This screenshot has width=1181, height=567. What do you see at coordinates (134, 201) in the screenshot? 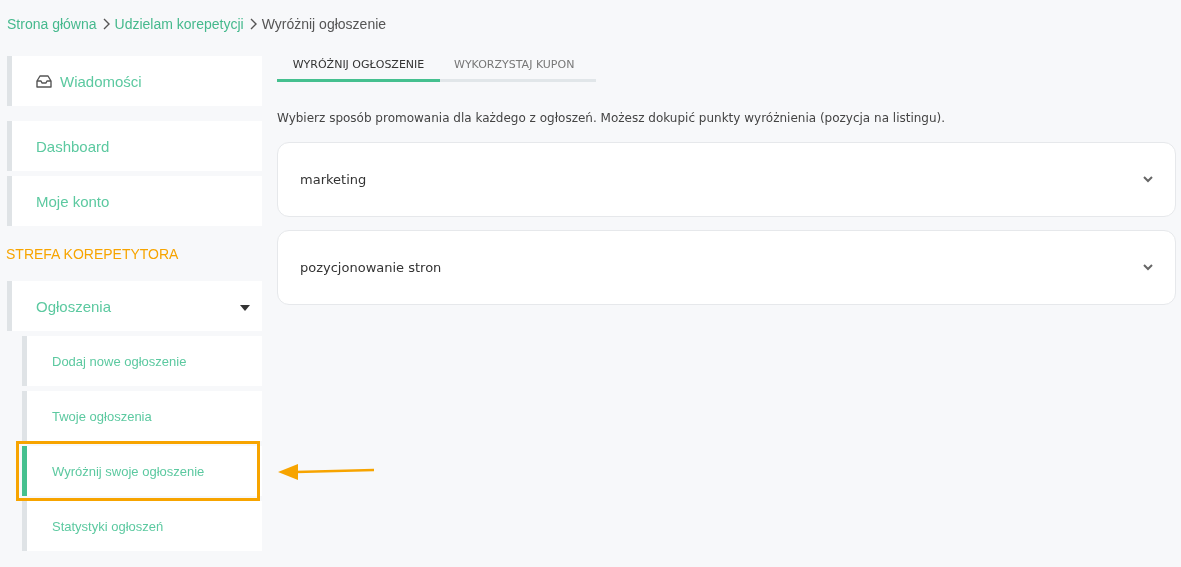
I see `sidebar-item: Moje konto` at bounding box center [134, 201].